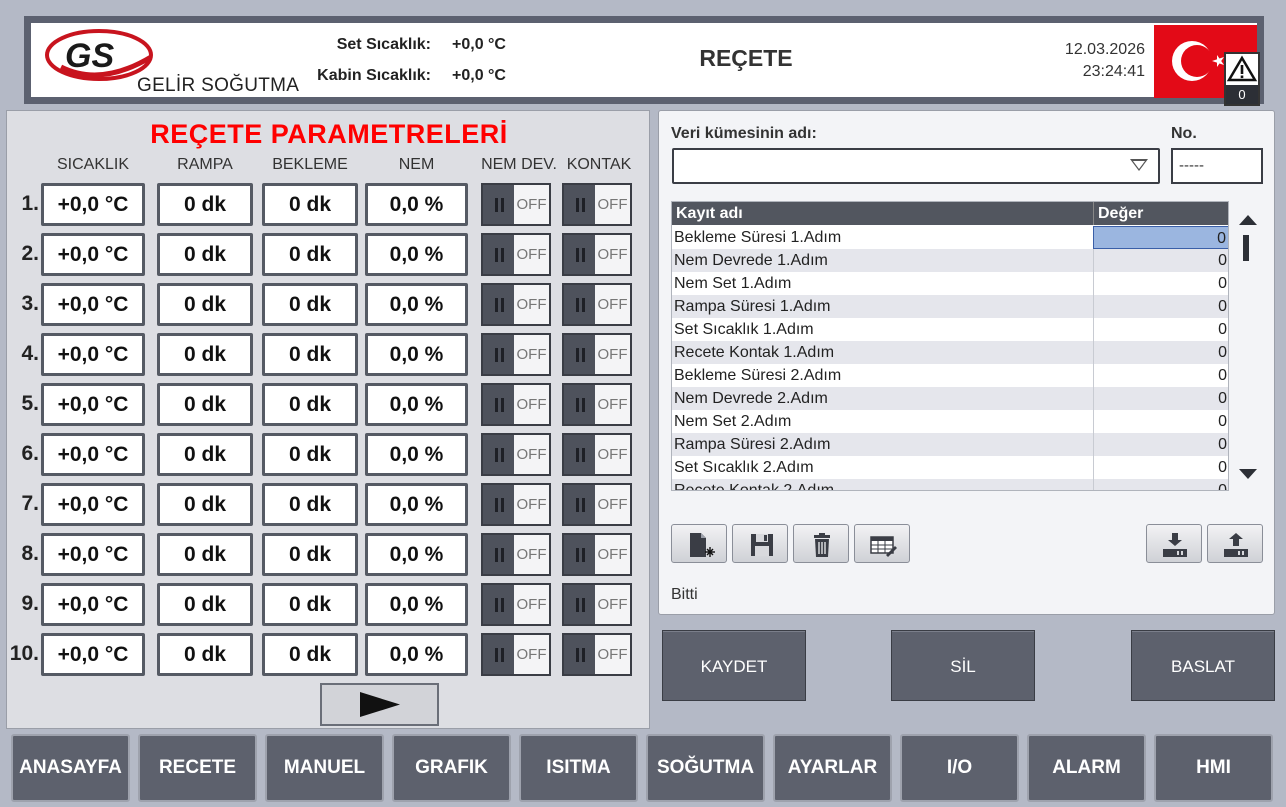 This screenshot has width=1286, height=807. What do you see at coordinates (578, 768) in the screenshot?
I see `nav-button-isitma: ISITMA` at bounding box center [578, 768].